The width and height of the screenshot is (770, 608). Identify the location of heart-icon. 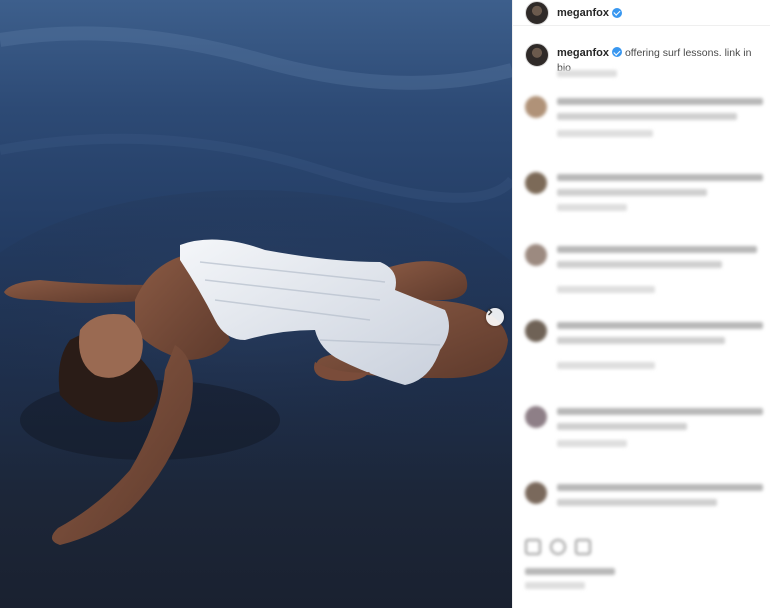
(533, 547).